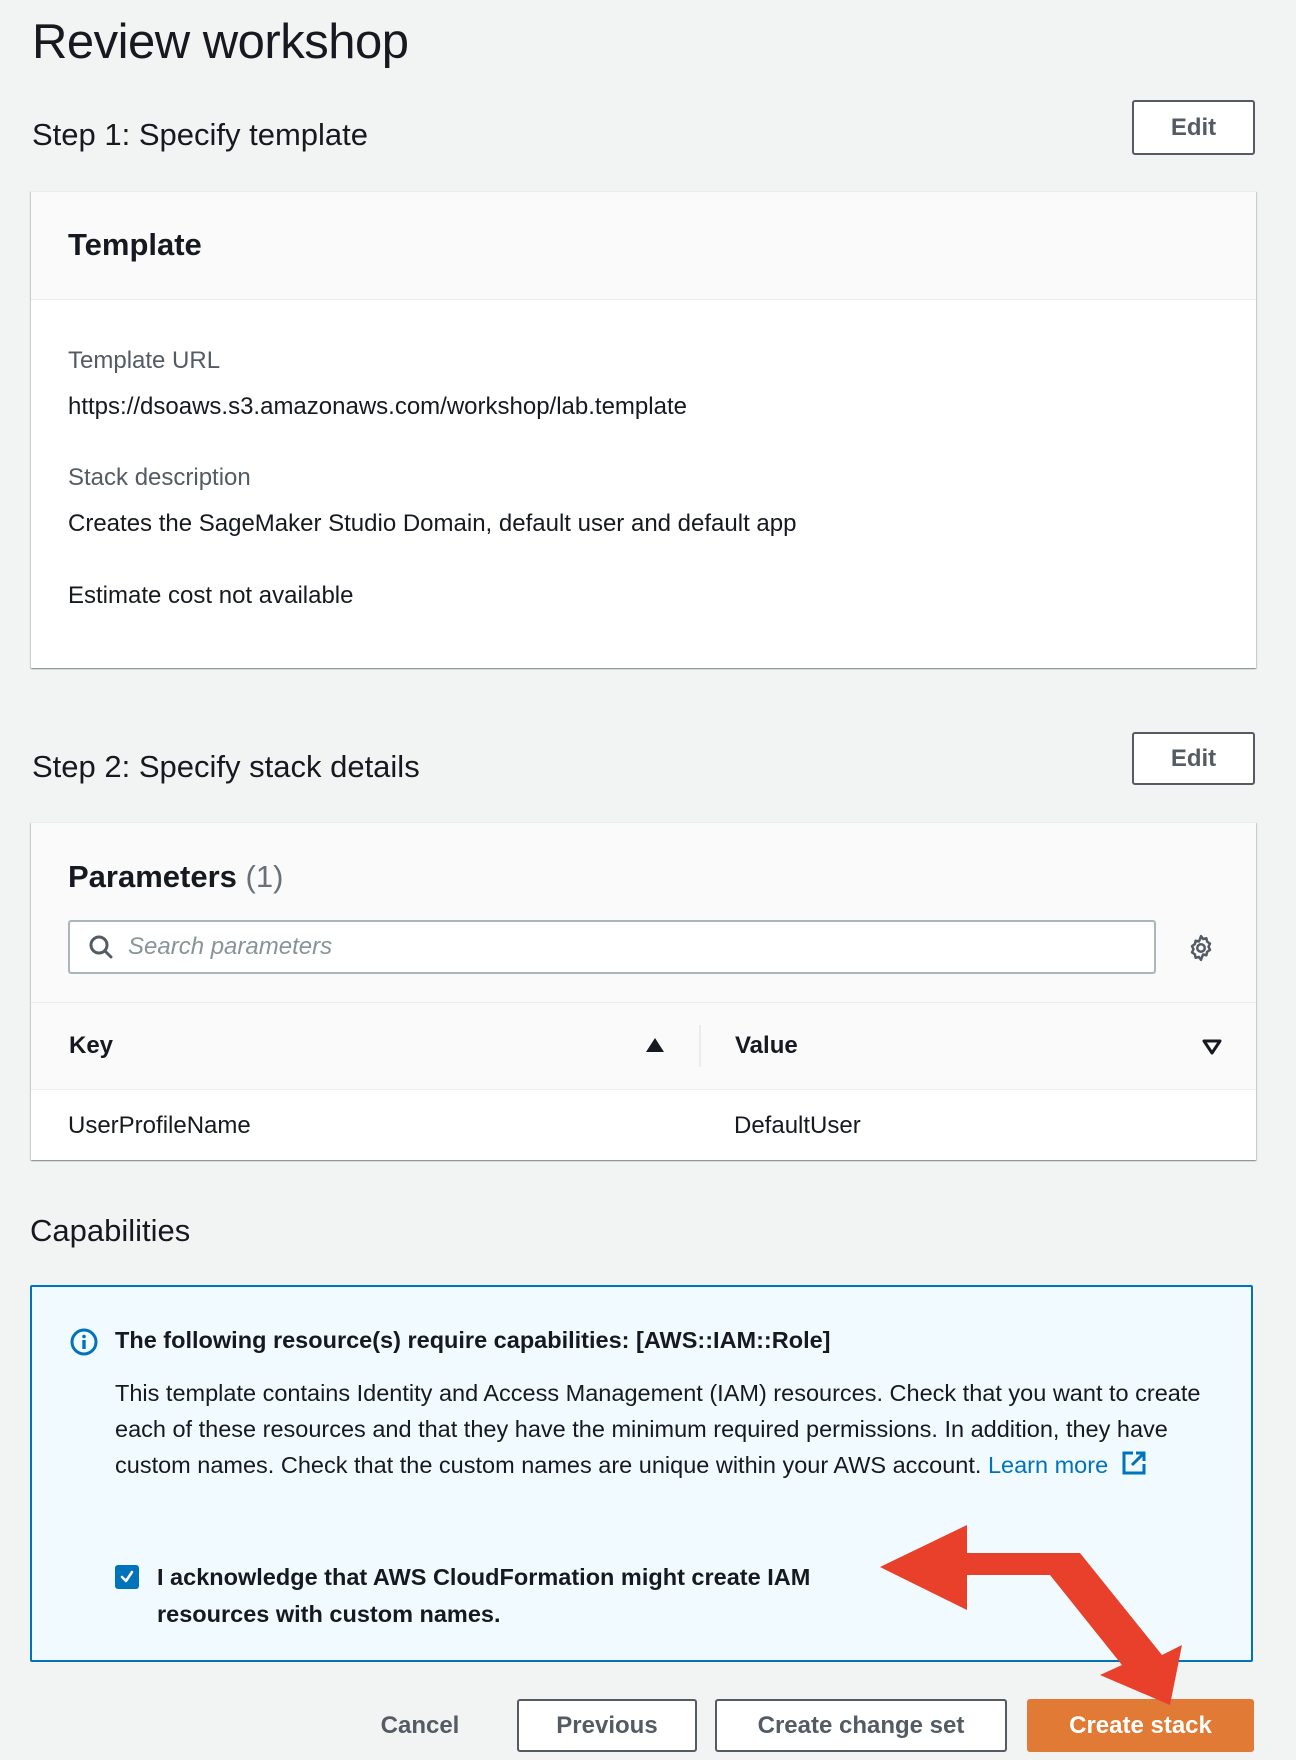  I want to click on step2-edit-button: Edit, so click(1193, 758).